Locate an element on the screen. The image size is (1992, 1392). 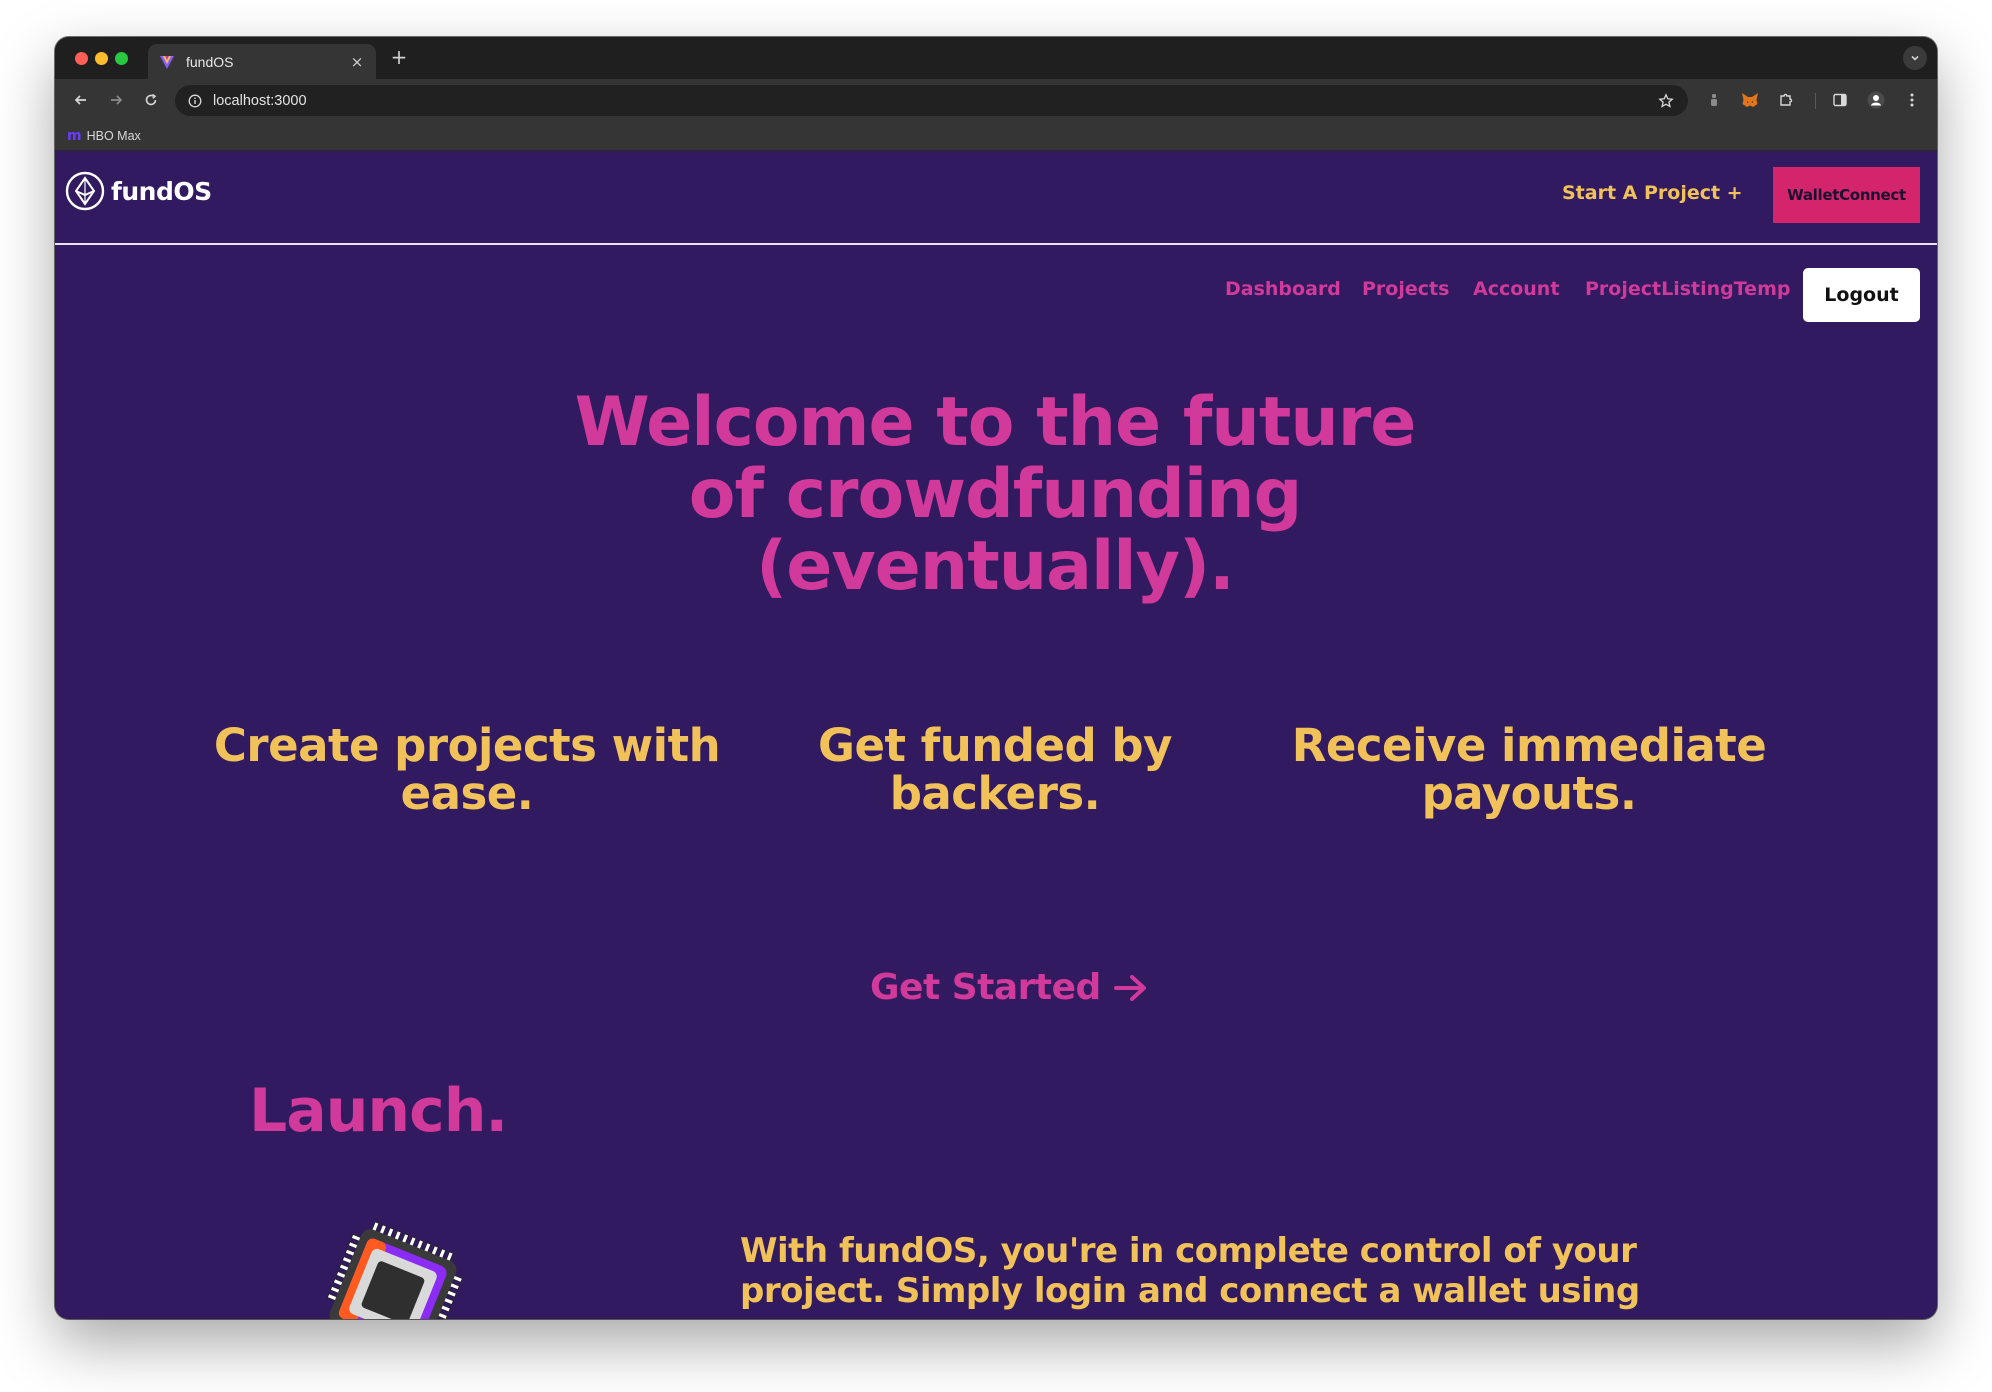
profile-avatar-icon is located at coordinates (1876, 100).